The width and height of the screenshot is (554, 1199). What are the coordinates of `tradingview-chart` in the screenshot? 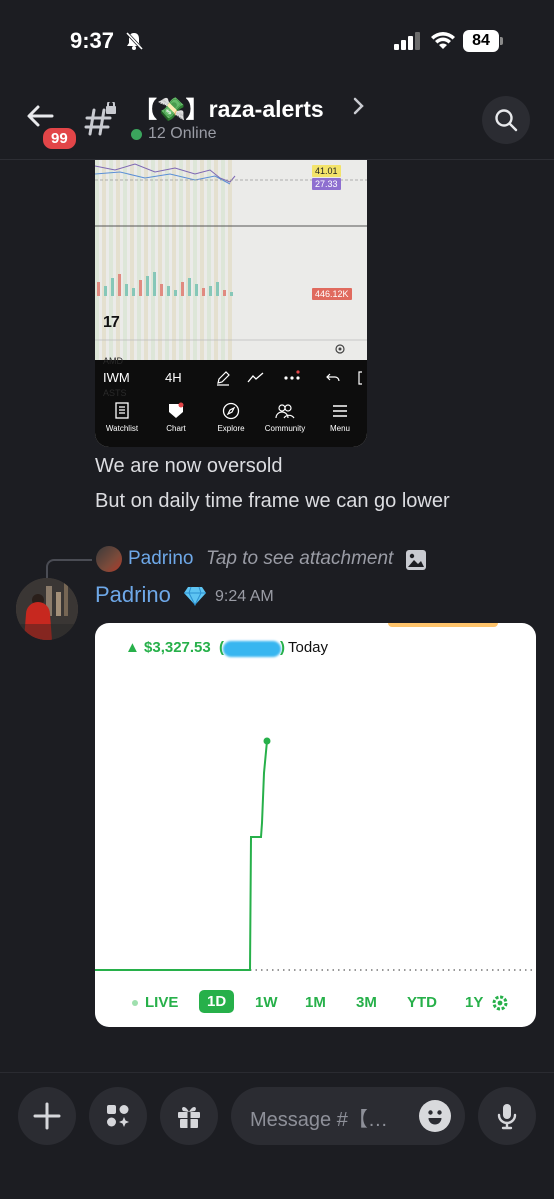 It's located at (231, 260).